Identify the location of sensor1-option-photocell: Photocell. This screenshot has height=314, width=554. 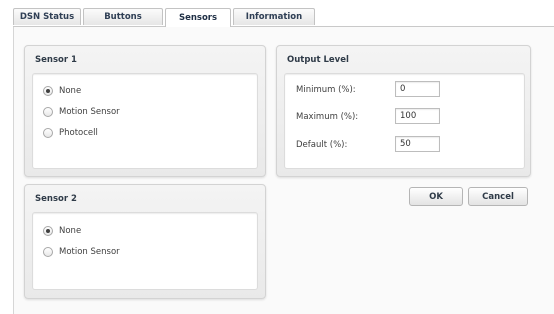
(70, 133).